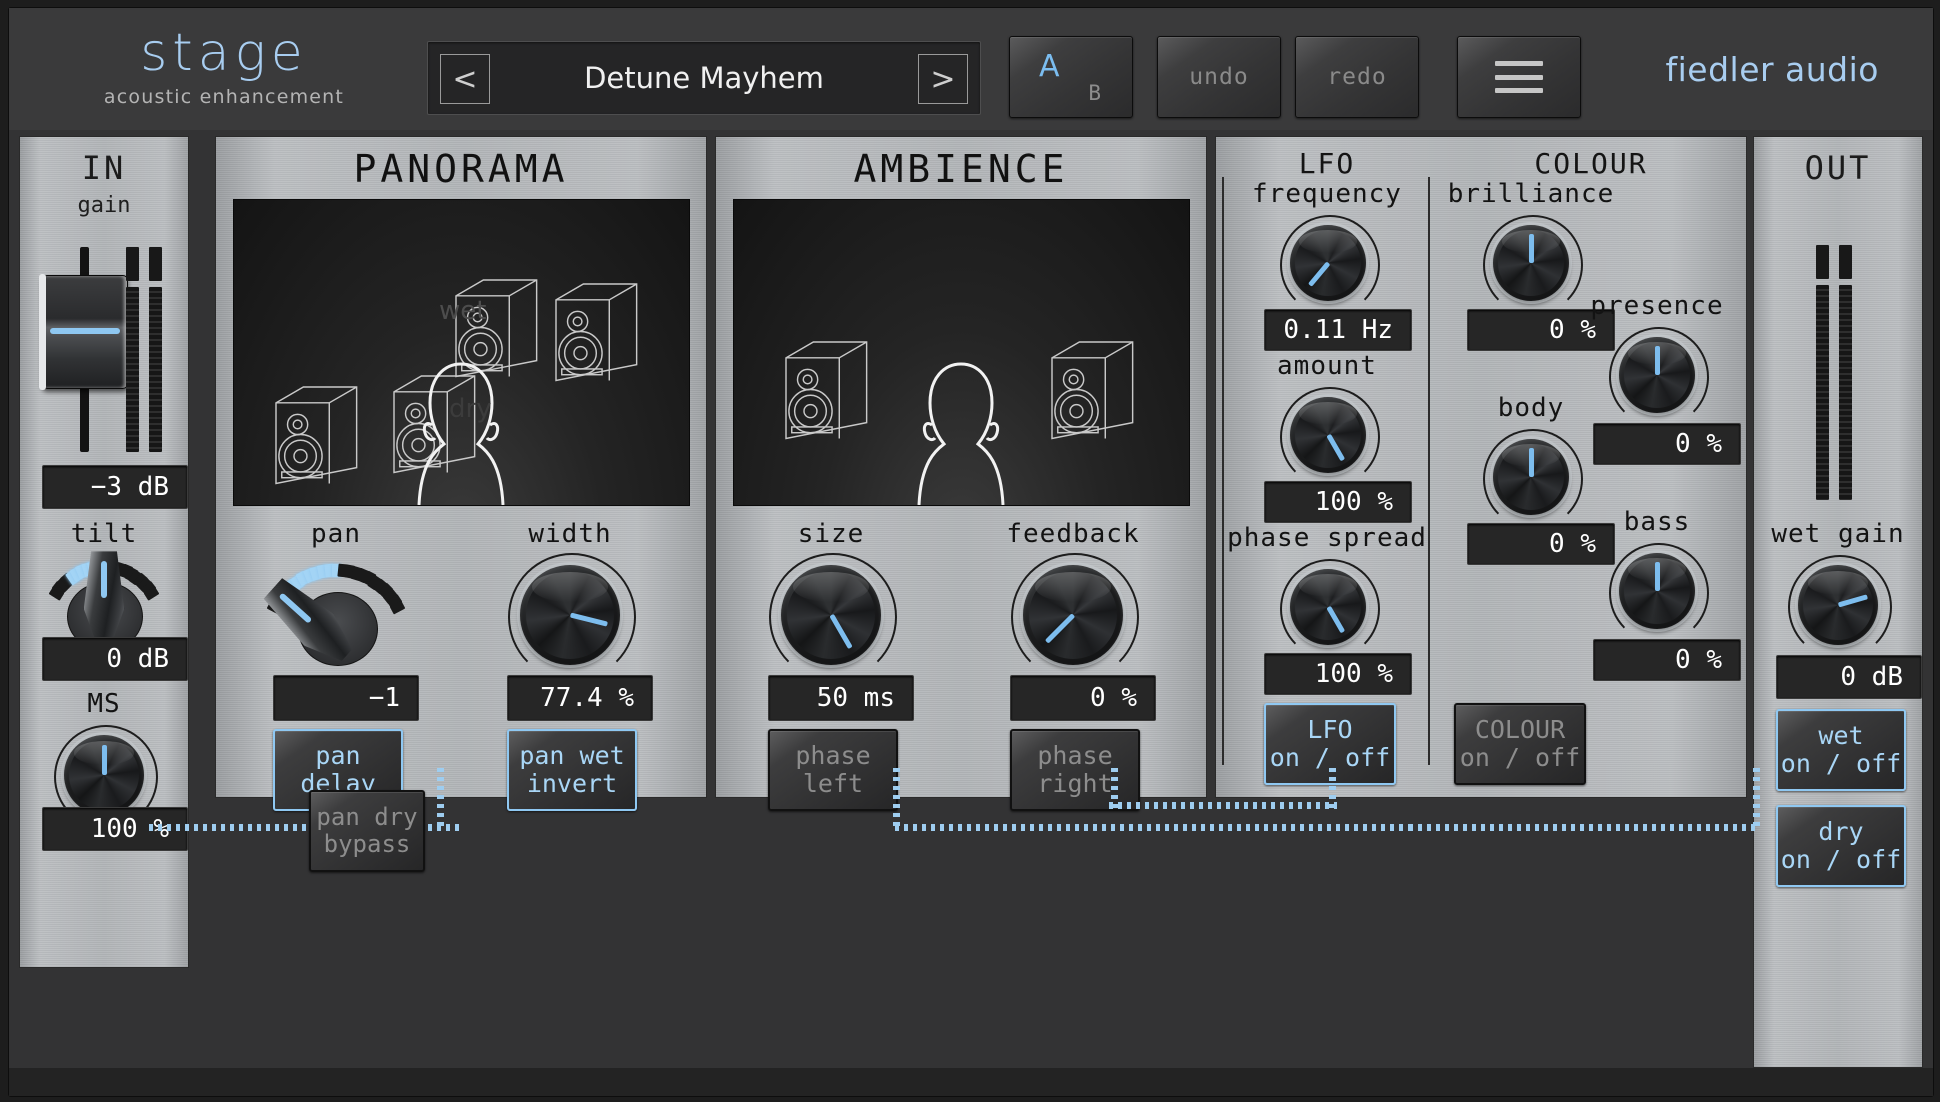 The image size is (1940, 1102). I want to click on redo-button: redo, so click(1357, 77).